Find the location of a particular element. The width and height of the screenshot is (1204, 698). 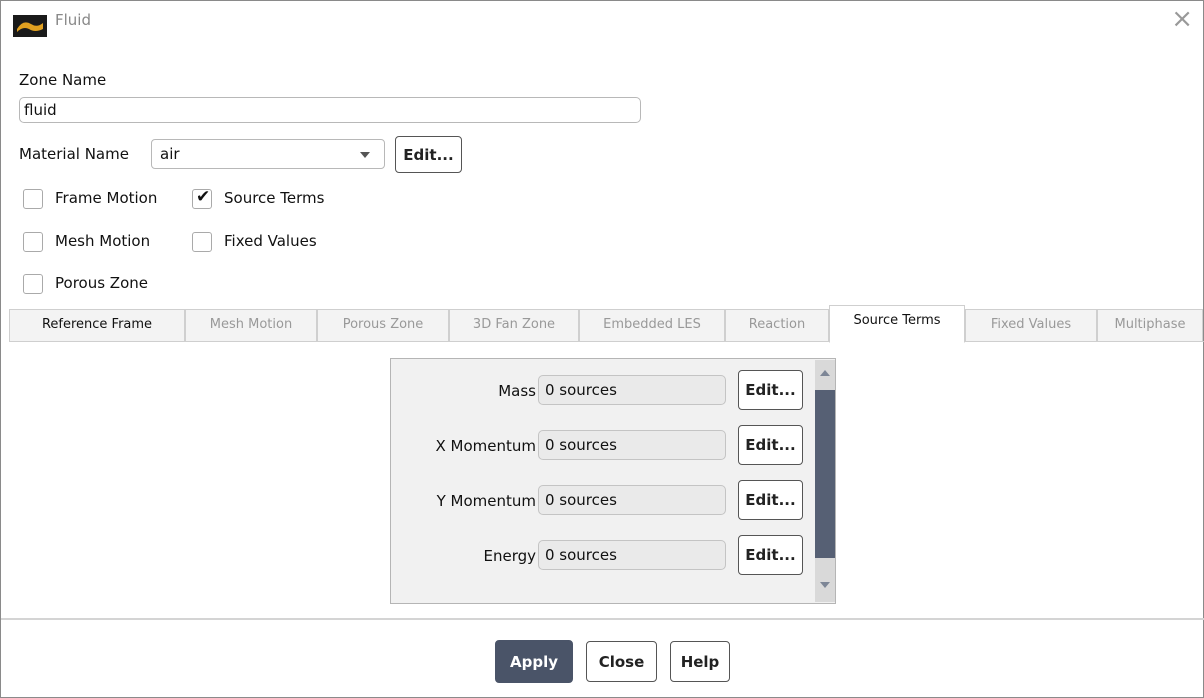

fixed-values-checkbox is located at coordinates (202, 242).